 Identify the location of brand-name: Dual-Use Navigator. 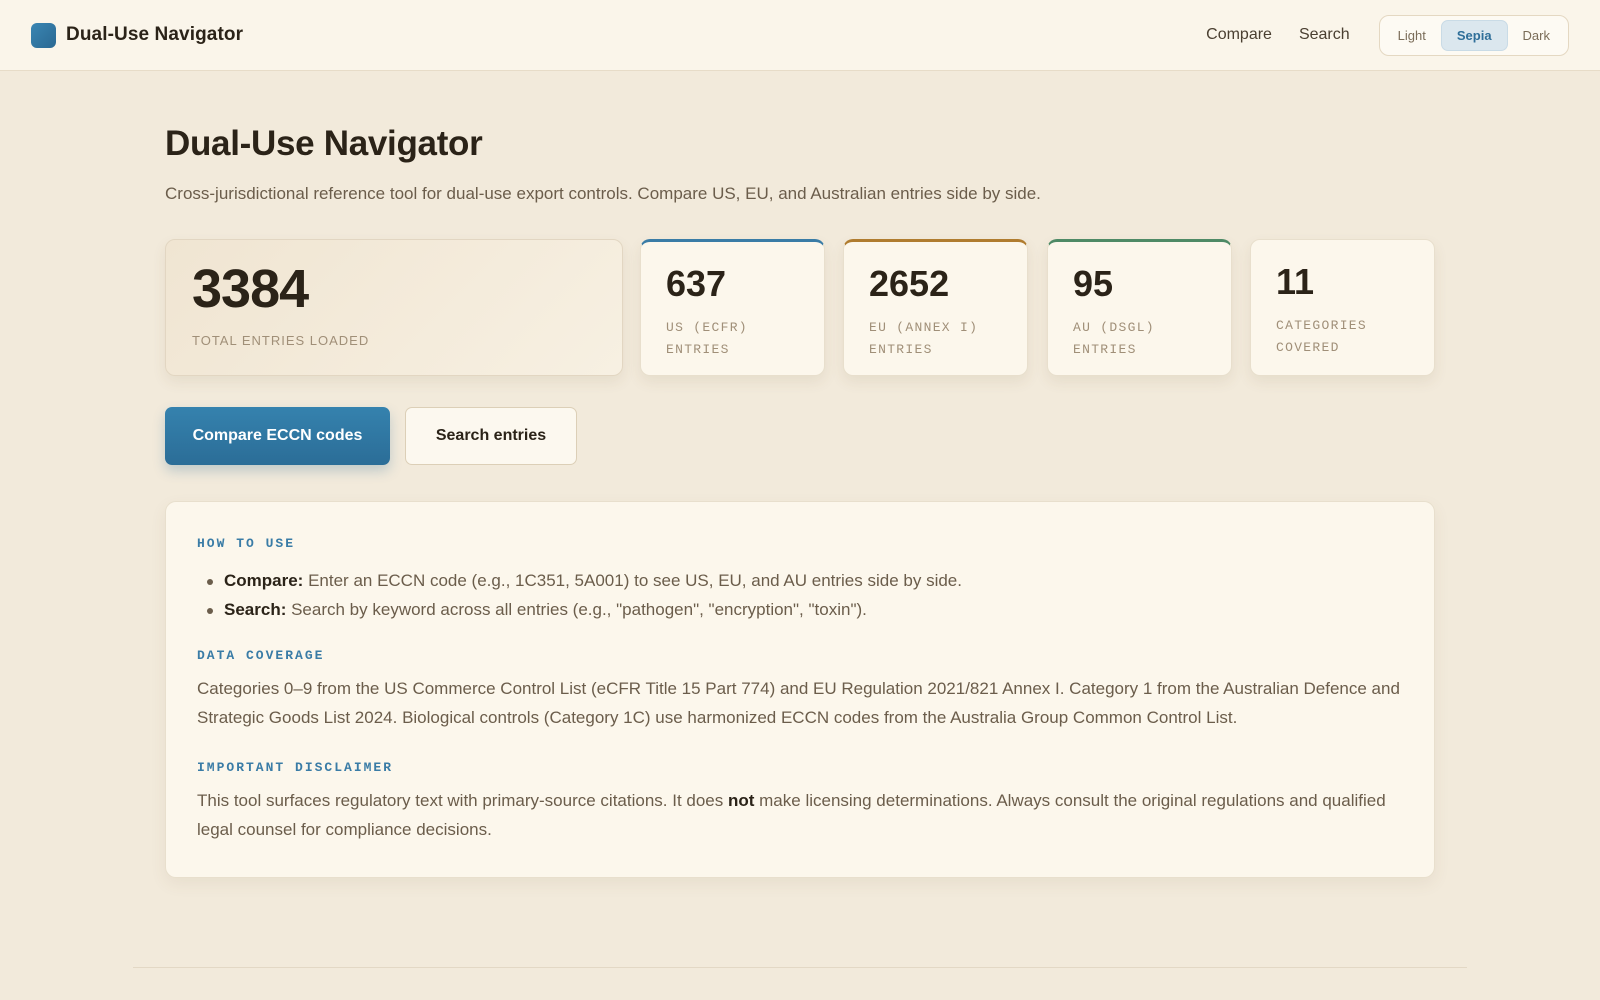
(155, 34).